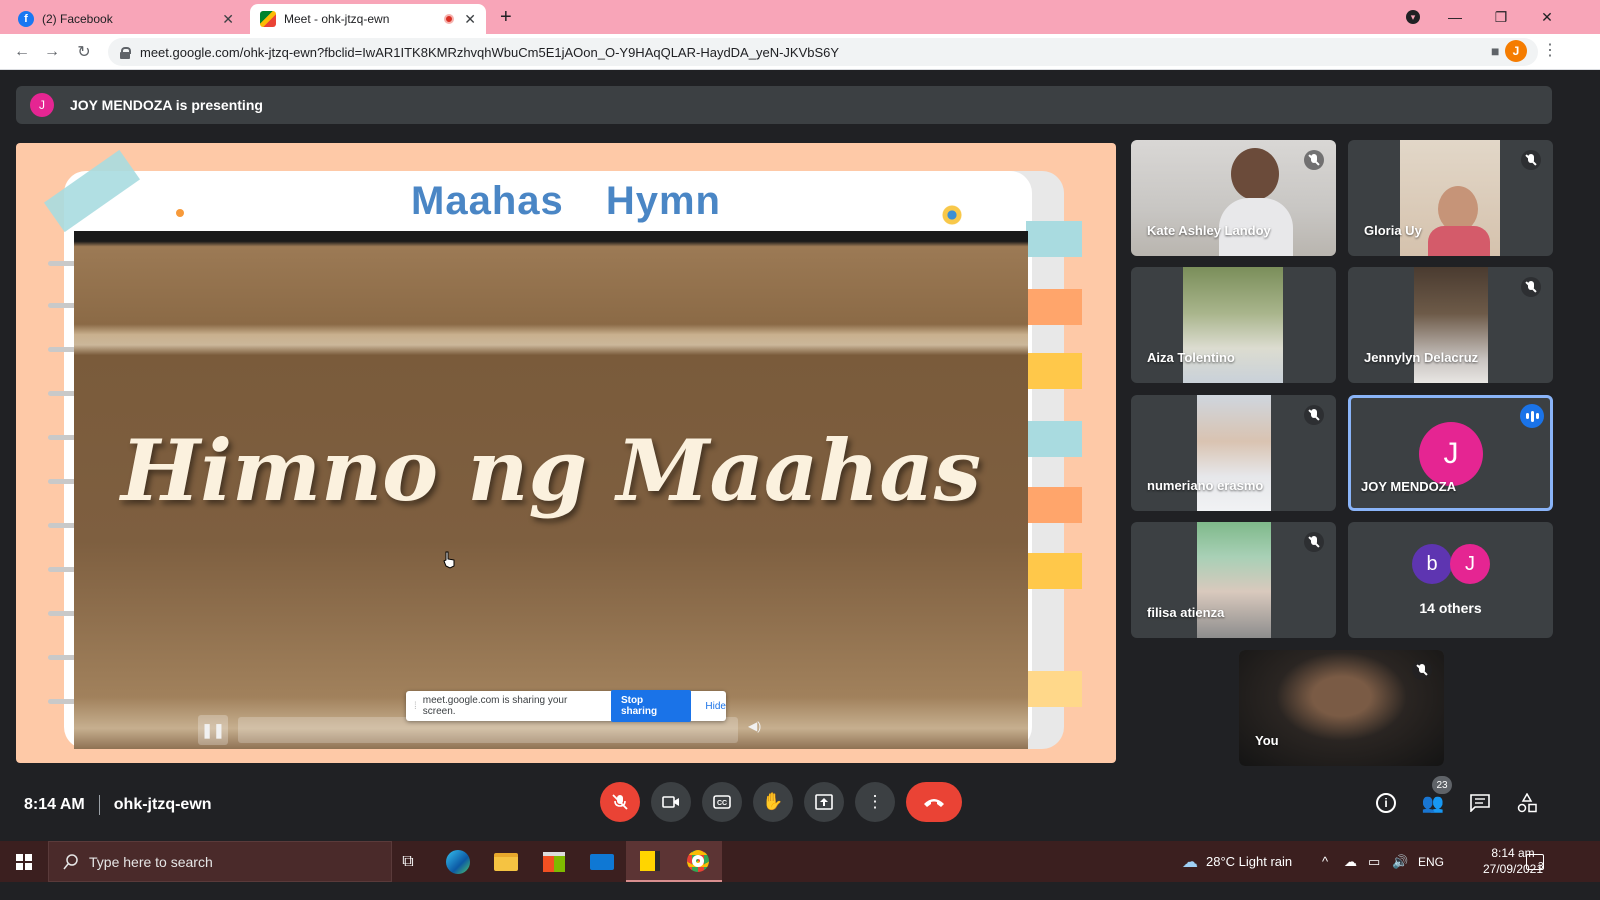  What do you see at coordinates (1233, 198) in the screenshot?
I see `participant-tile: Kate Ashley Landoy` at bounding box center [1233, 198].